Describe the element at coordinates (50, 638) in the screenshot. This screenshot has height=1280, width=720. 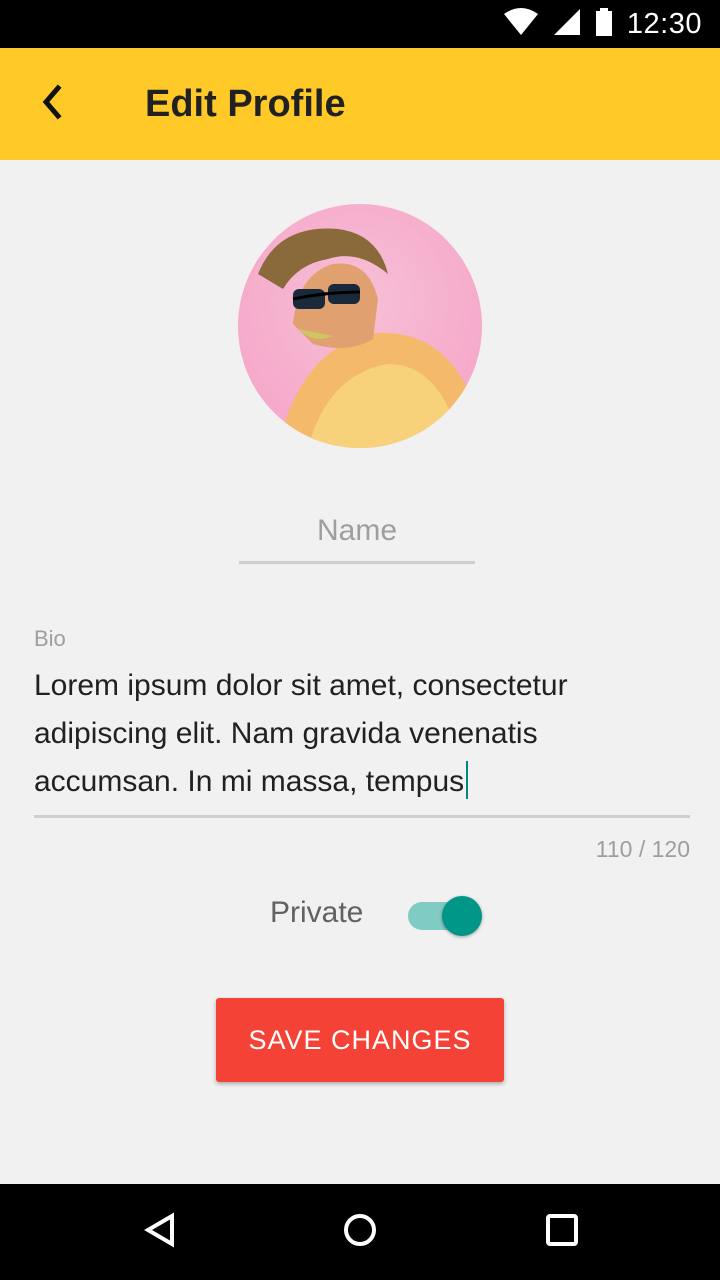
I see `bio-label: Bio` at that location.